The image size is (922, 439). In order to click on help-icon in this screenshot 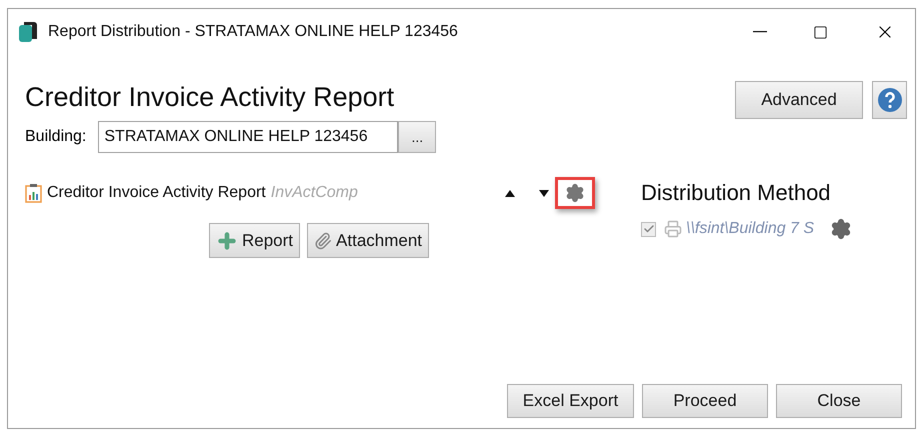, I will do `click(890, 100)`.